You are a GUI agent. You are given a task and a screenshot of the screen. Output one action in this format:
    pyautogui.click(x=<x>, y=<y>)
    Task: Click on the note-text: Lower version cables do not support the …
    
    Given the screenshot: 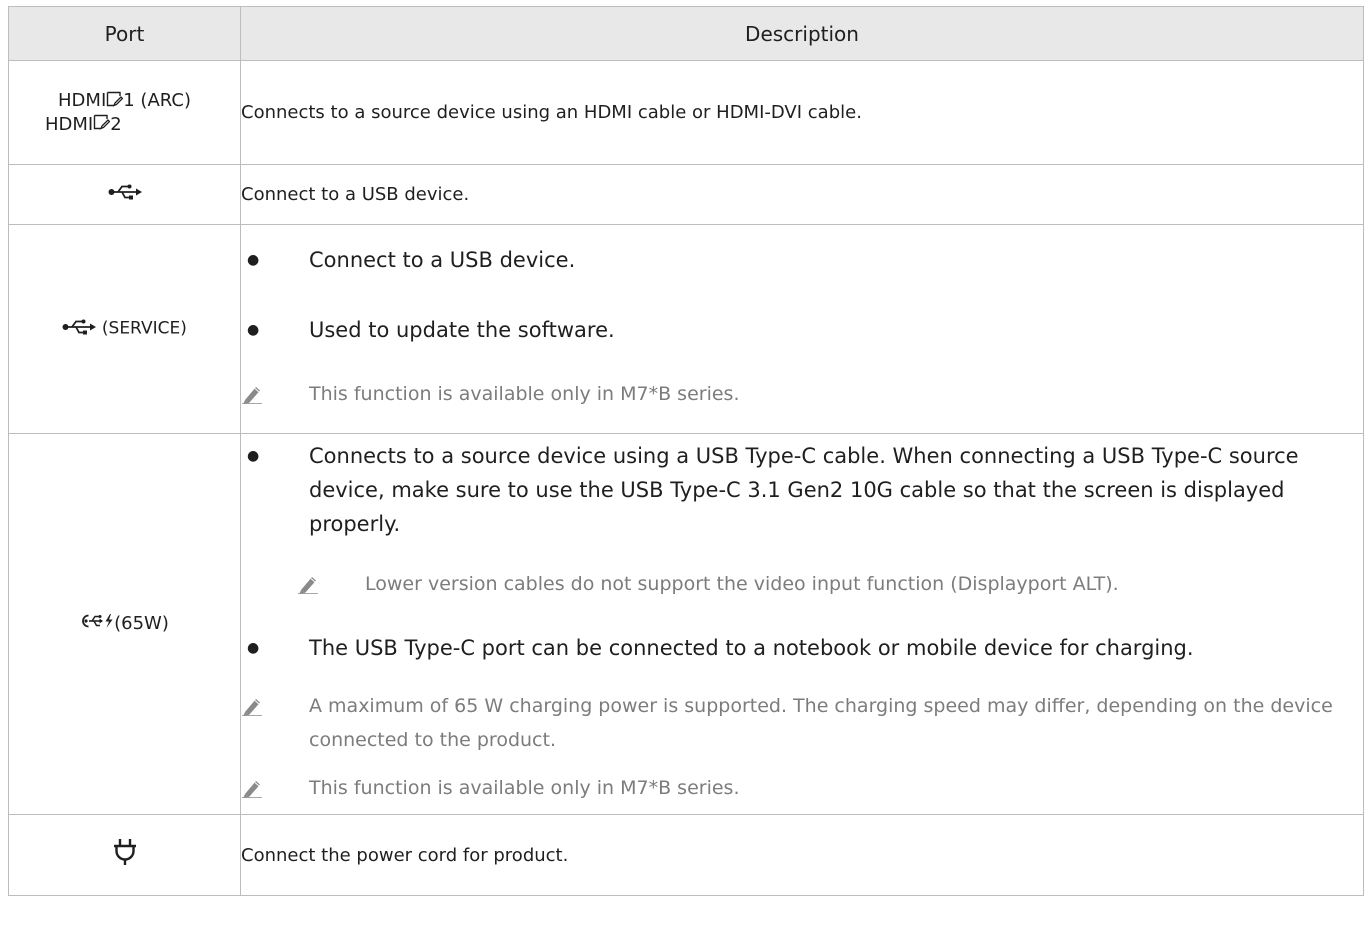 What is the action you would take?
    pyautogui.click(x=742, y=584)
    